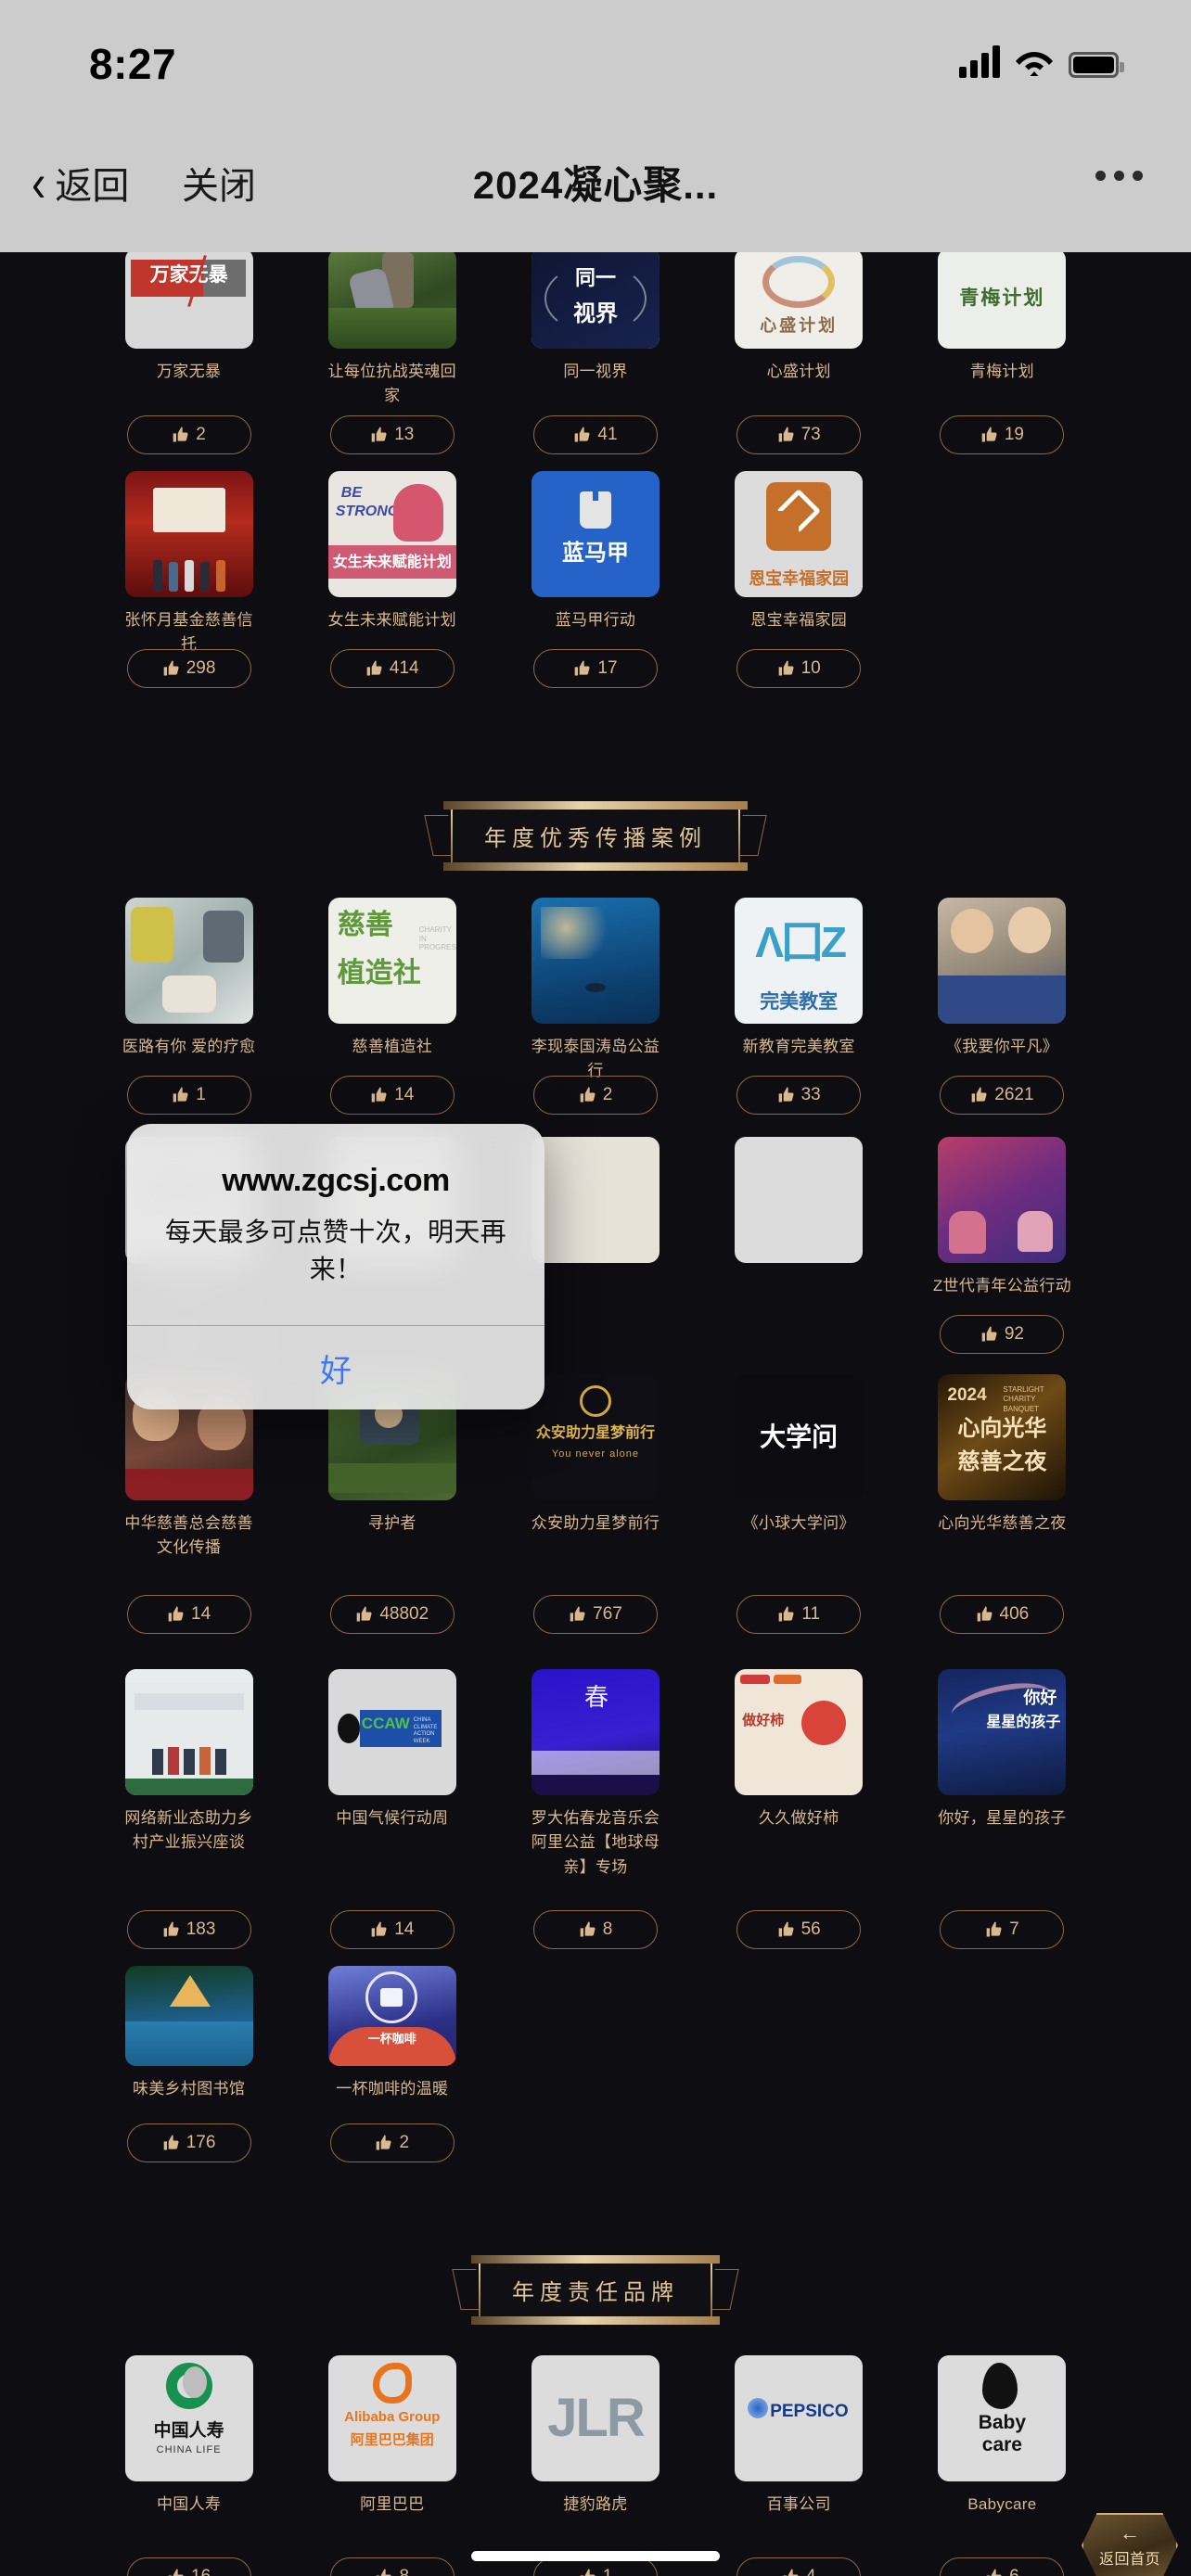 The width and height of the screenshot is (1191, 2576). What do you see at coordinates (595, 1437) in the screenshot?
I see `card-thumbnail: 众安助力星梦前行 You never alone` at bounding box center [595, 1437].